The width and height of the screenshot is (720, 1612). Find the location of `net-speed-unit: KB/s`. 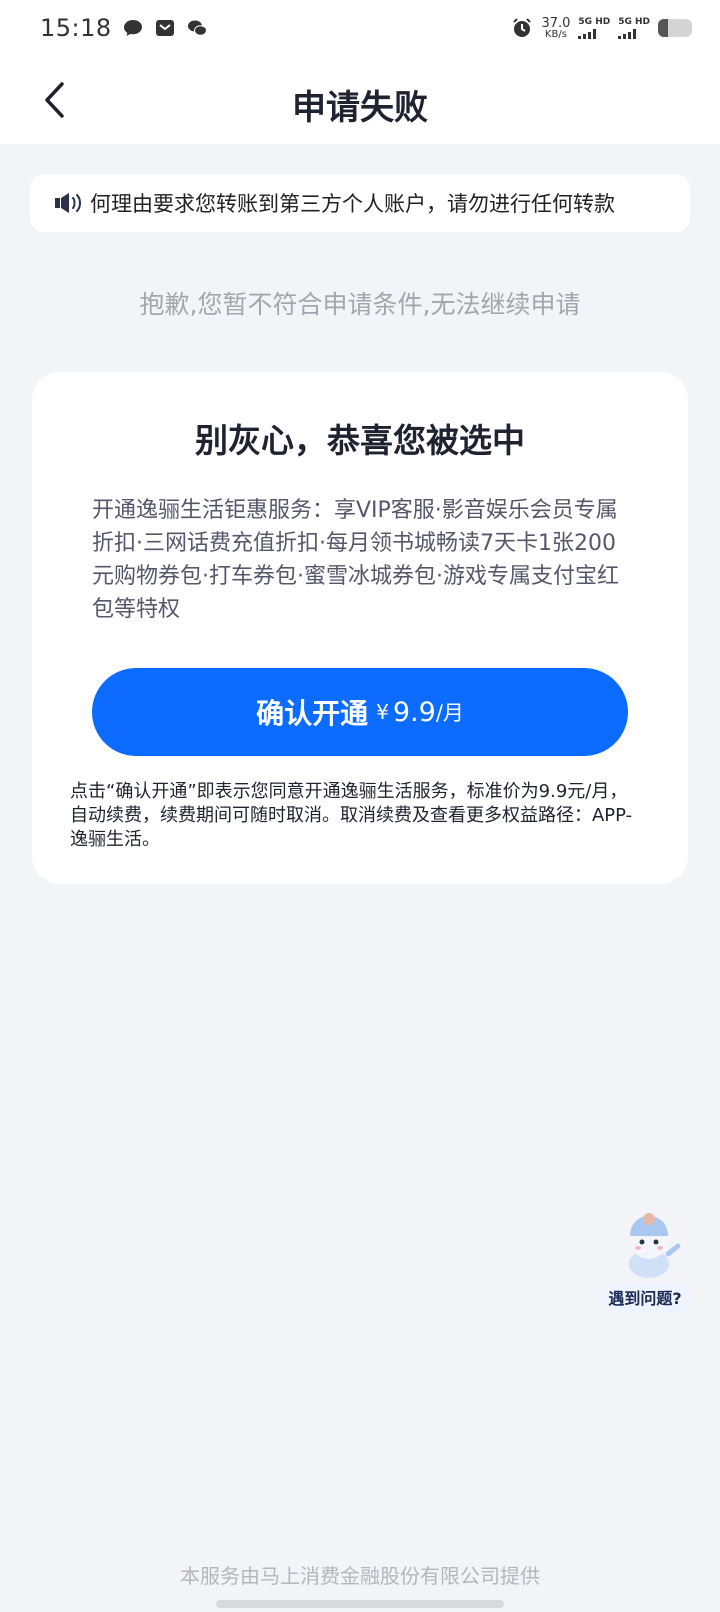

net-speed-unit: KB/s is located at coordinates (555, 34).